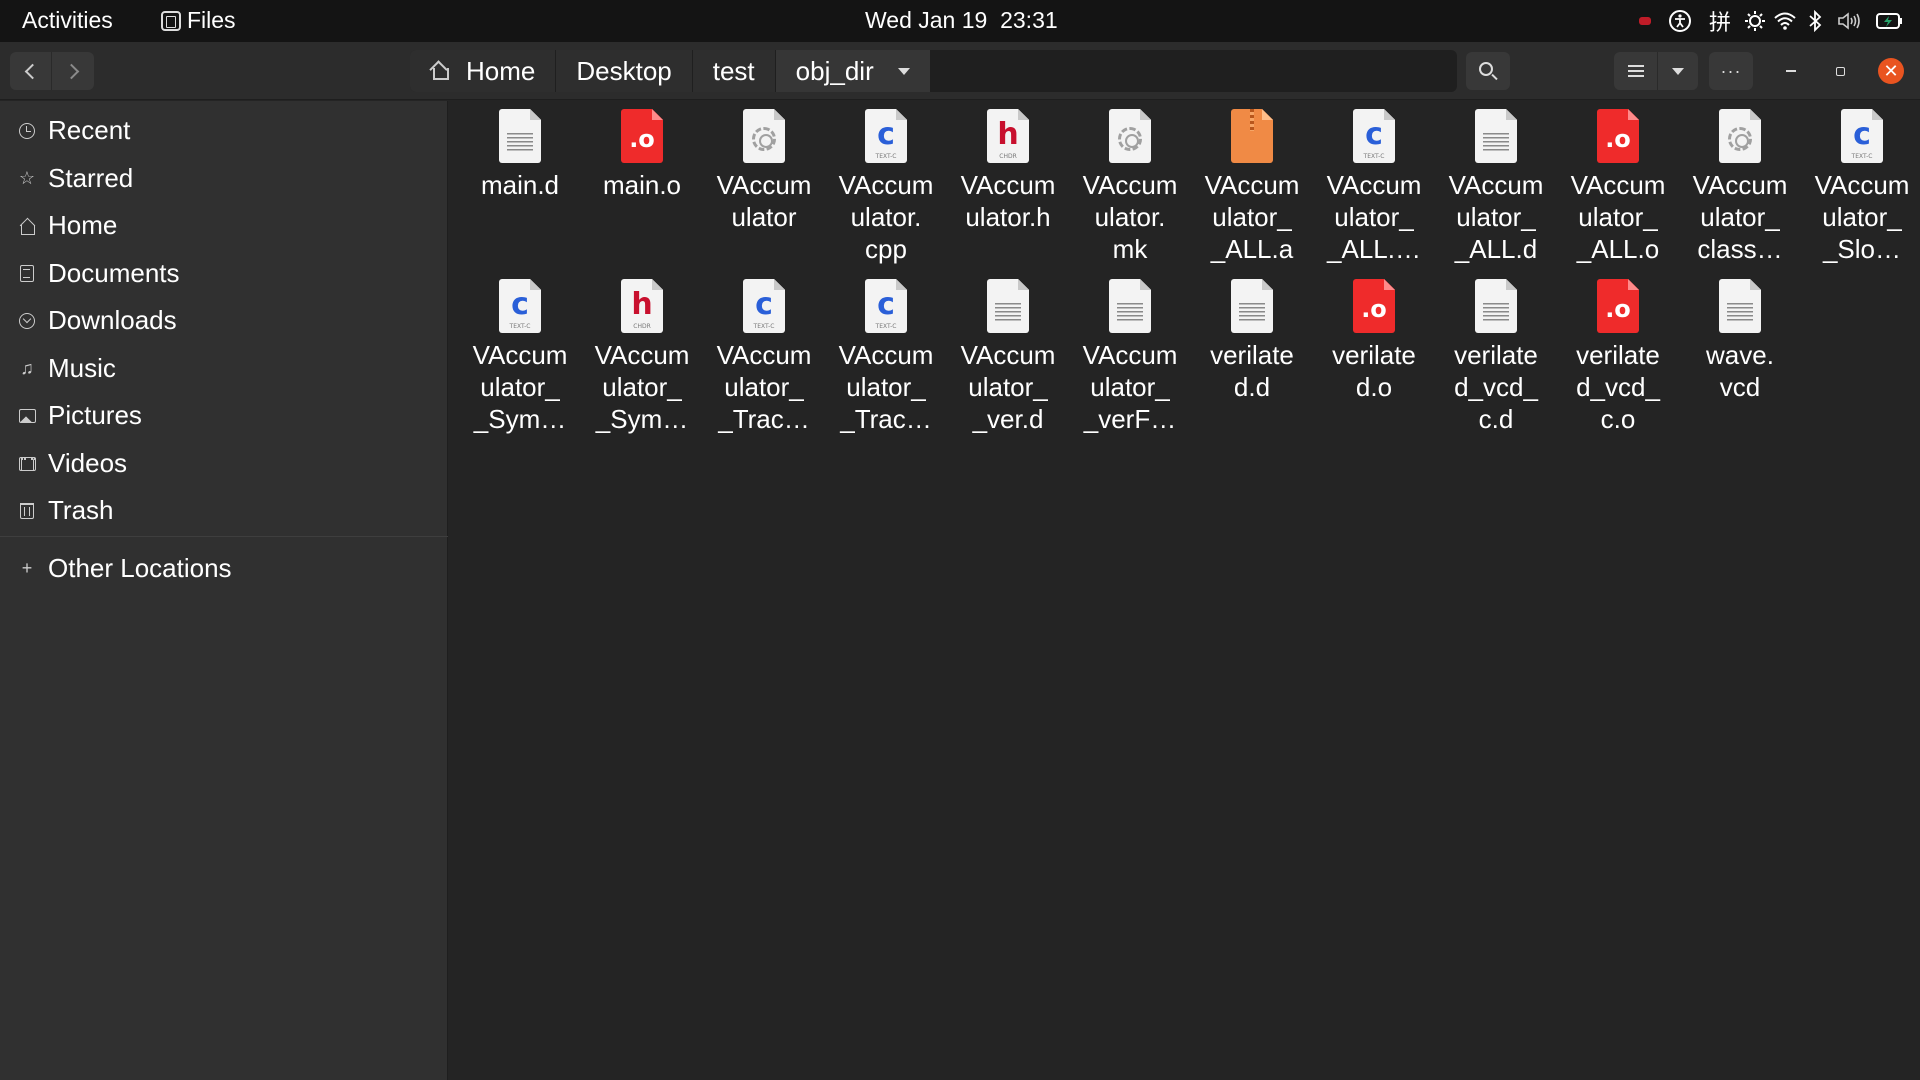 This screenshot has width=1920, height=1080. What do you see at coordinates (224, 463) in the screenshot?
I see `sidebar-item-videos: Videos` at bounding box center [224, 463].